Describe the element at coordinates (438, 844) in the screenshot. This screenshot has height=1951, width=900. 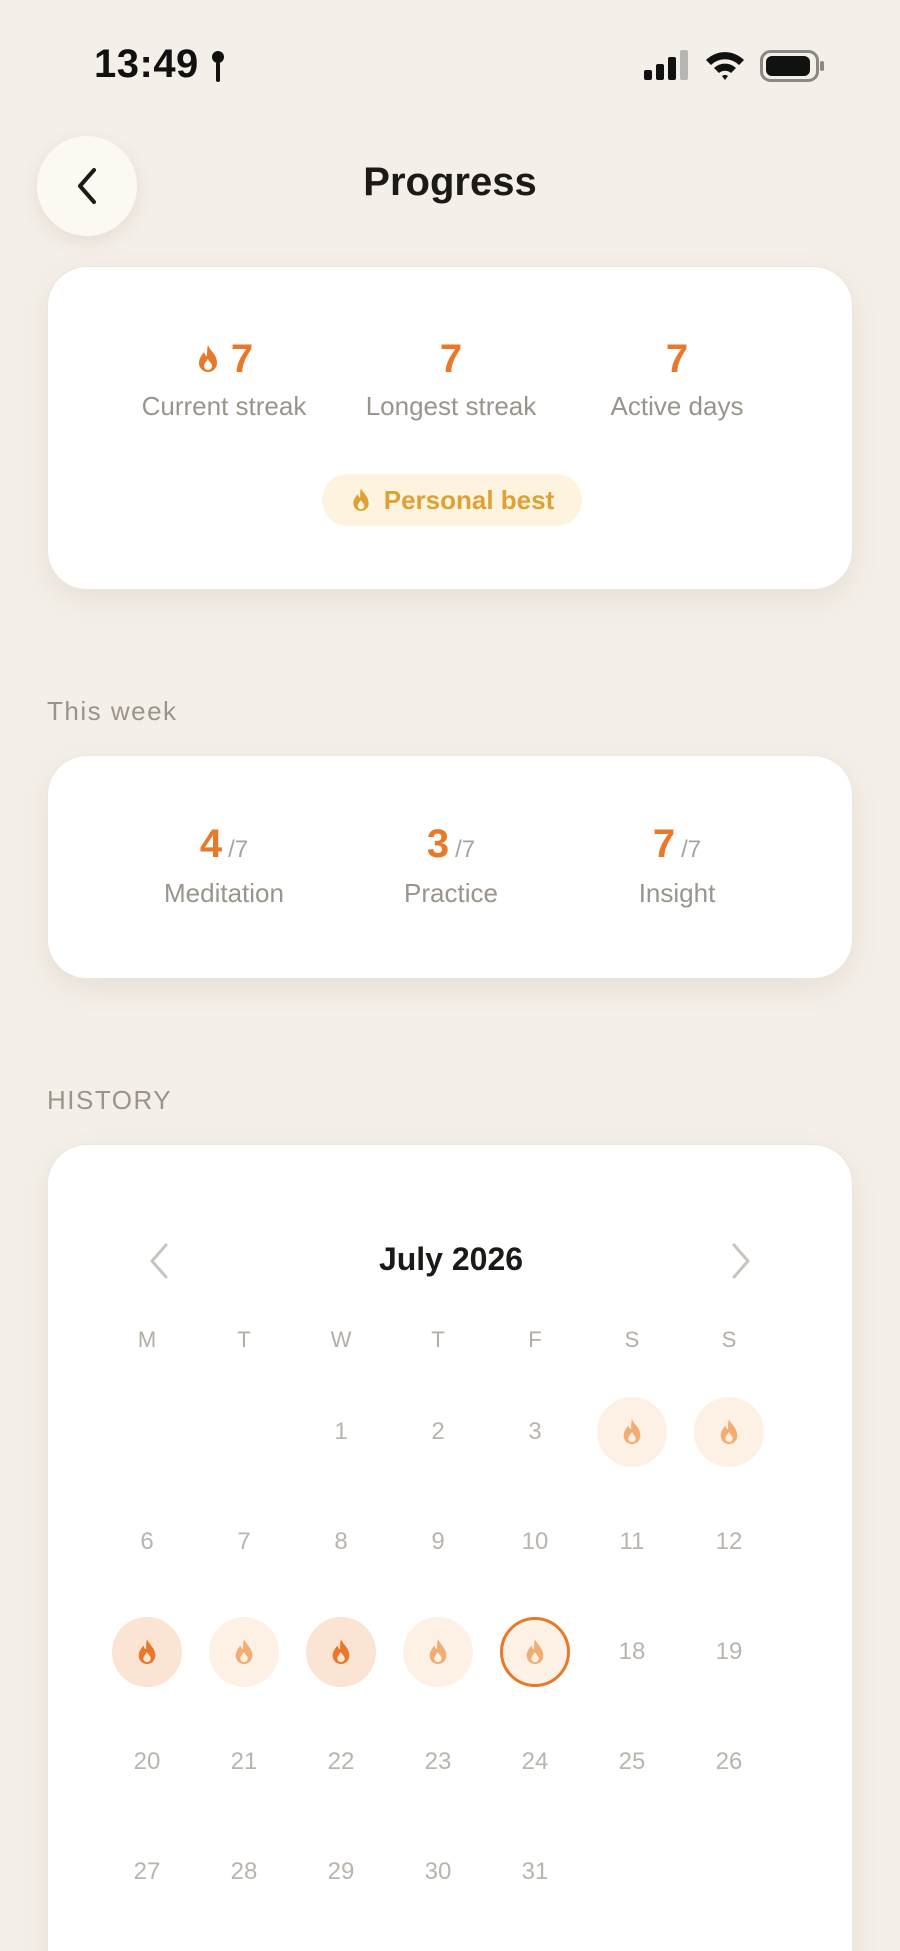
I see `practice-value: 3` at that location.